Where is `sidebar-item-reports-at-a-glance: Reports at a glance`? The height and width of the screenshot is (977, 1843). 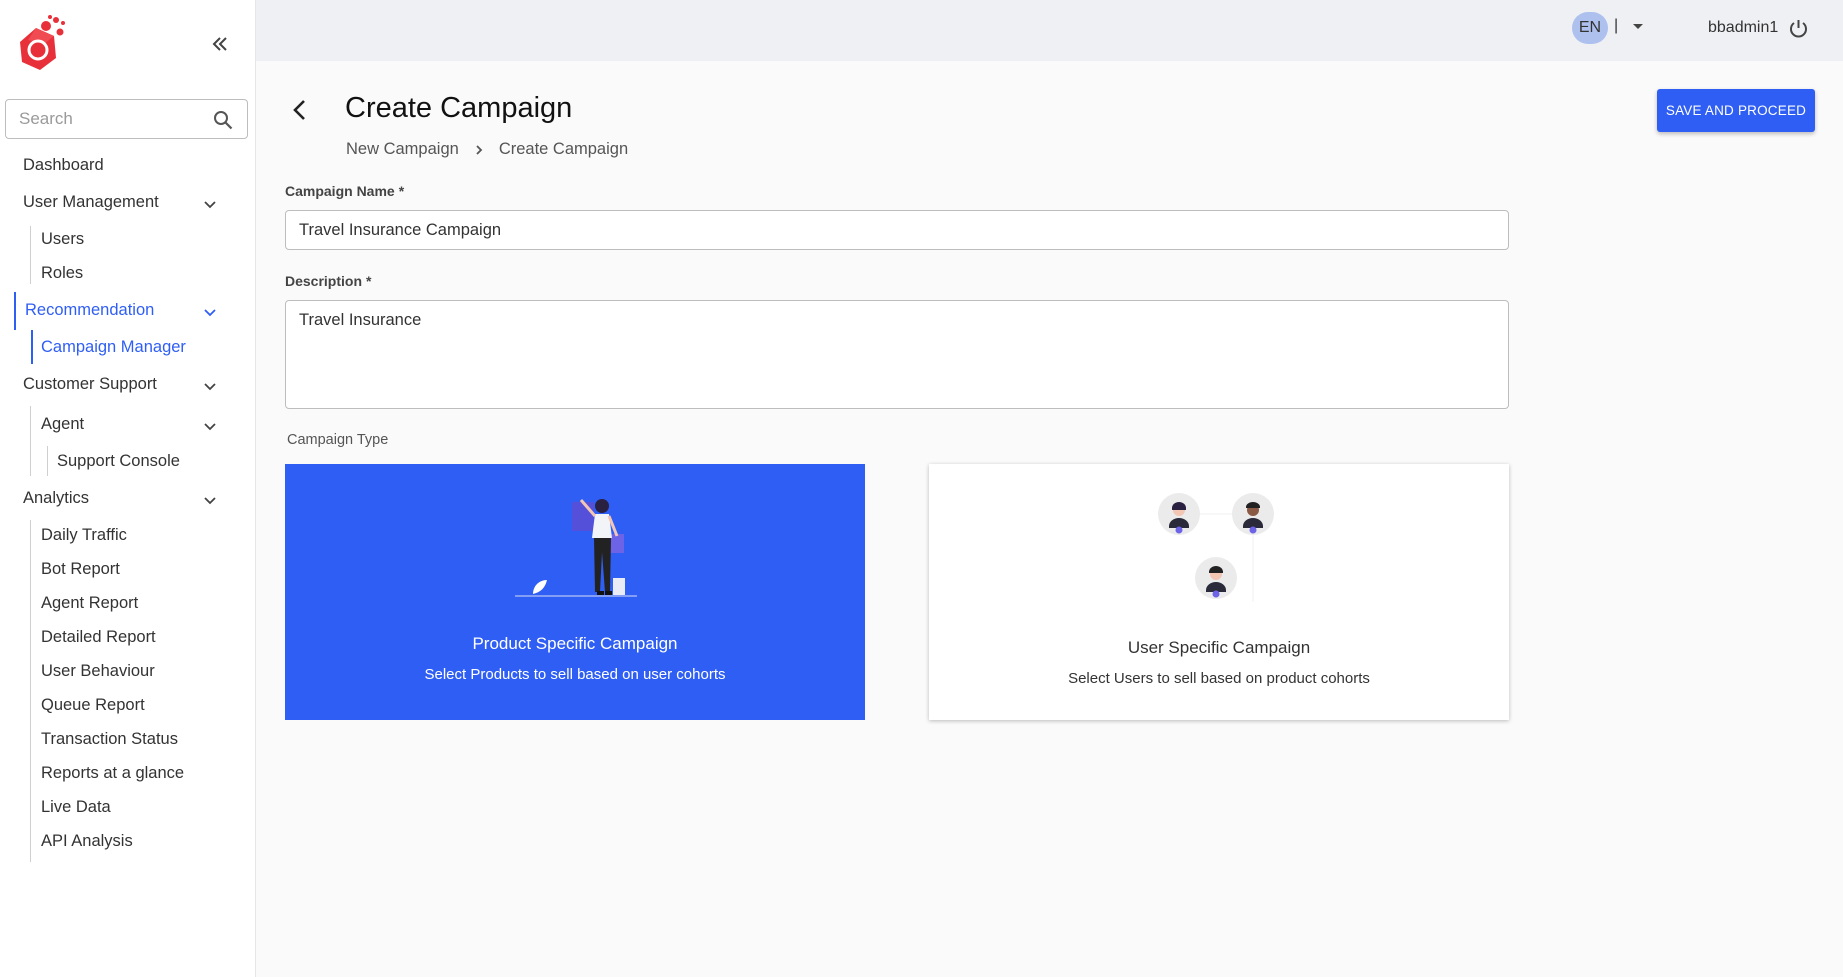
sidebar-item-reports-at-a-glance: Reports at a glance is located at coordinates (112, 773).